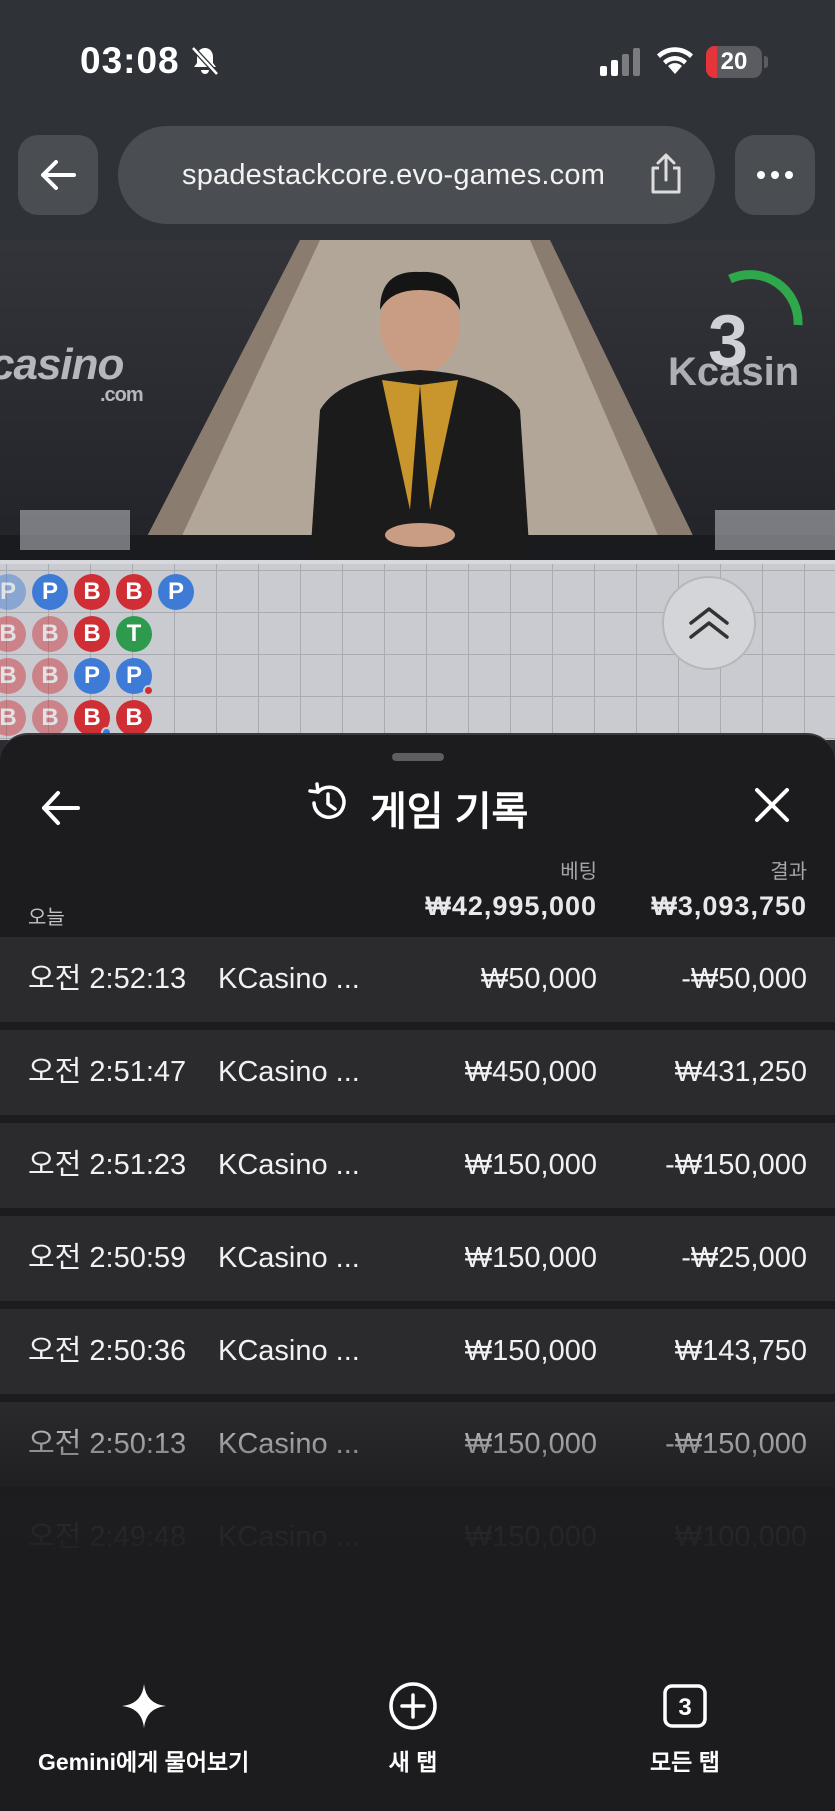 The width and height of the screenshot is (835, 1811). Describe the element at coordinates (205, 61) in the screenshot. I see `bell-slash-icon` at that location.